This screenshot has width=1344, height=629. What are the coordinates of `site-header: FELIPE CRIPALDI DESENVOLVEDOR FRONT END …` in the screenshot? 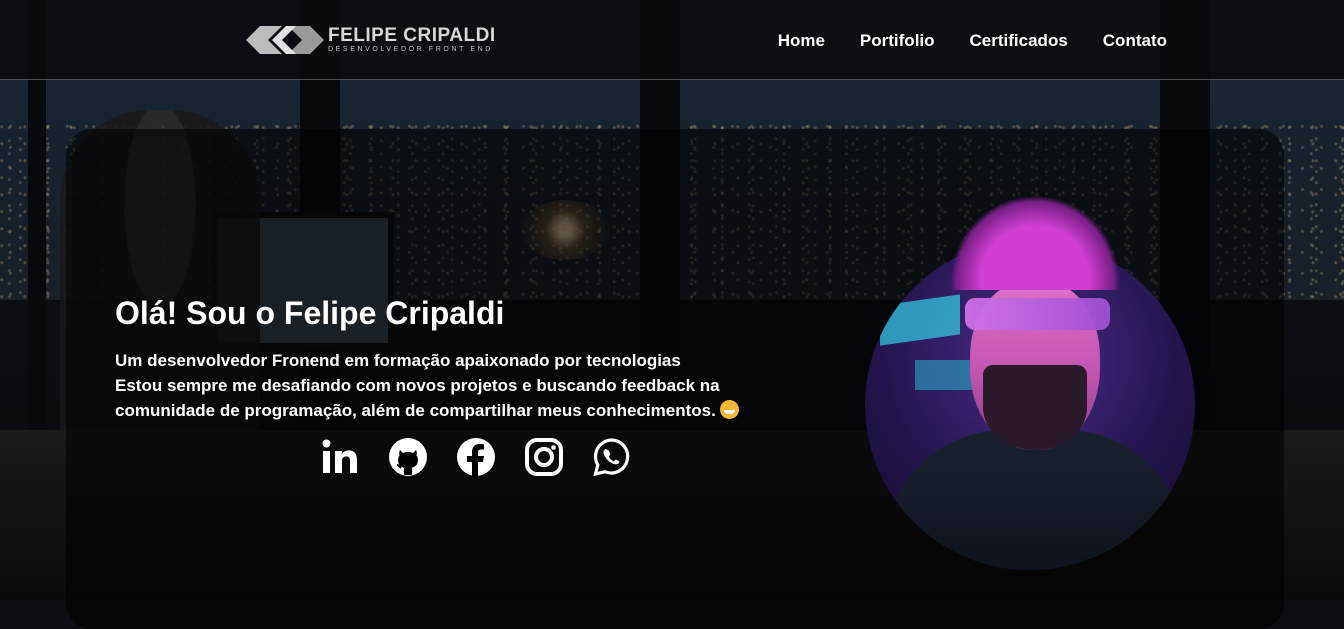 It's located at (672, 40).